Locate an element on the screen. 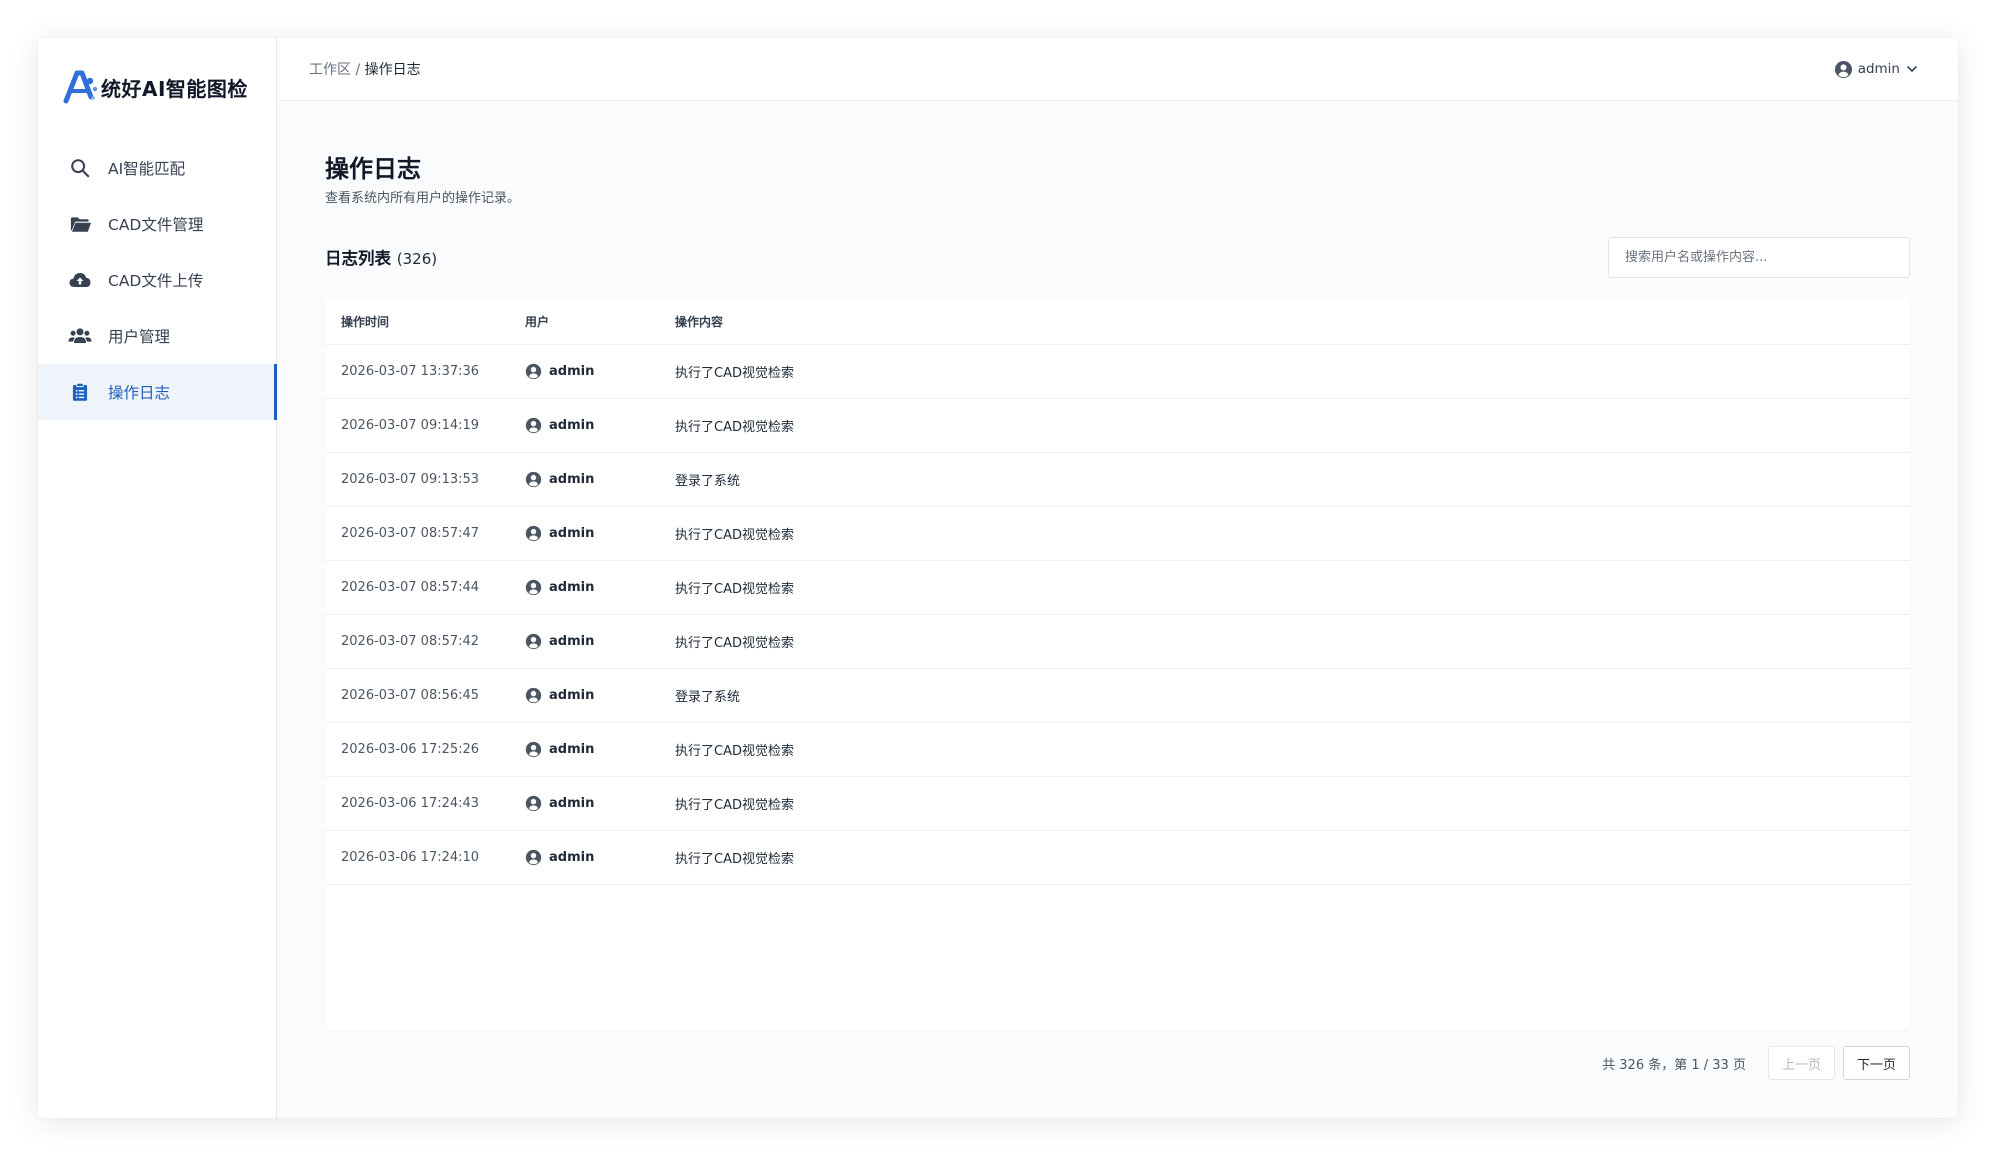 This screenshot has width=1996, height=1156. column-header-time: 操作时间 is located at coordinates (425, 321).